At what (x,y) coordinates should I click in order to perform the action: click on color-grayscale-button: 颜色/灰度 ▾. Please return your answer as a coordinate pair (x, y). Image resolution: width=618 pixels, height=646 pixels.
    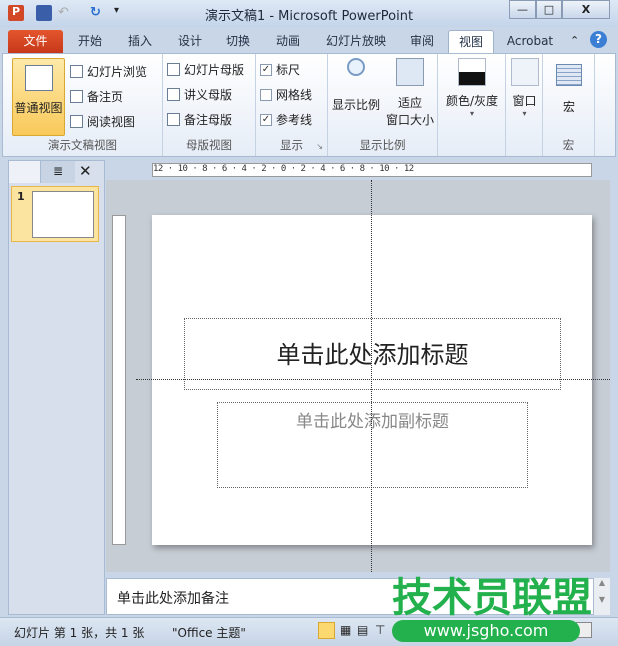
    Looking at the image, I should click on (472, 88).